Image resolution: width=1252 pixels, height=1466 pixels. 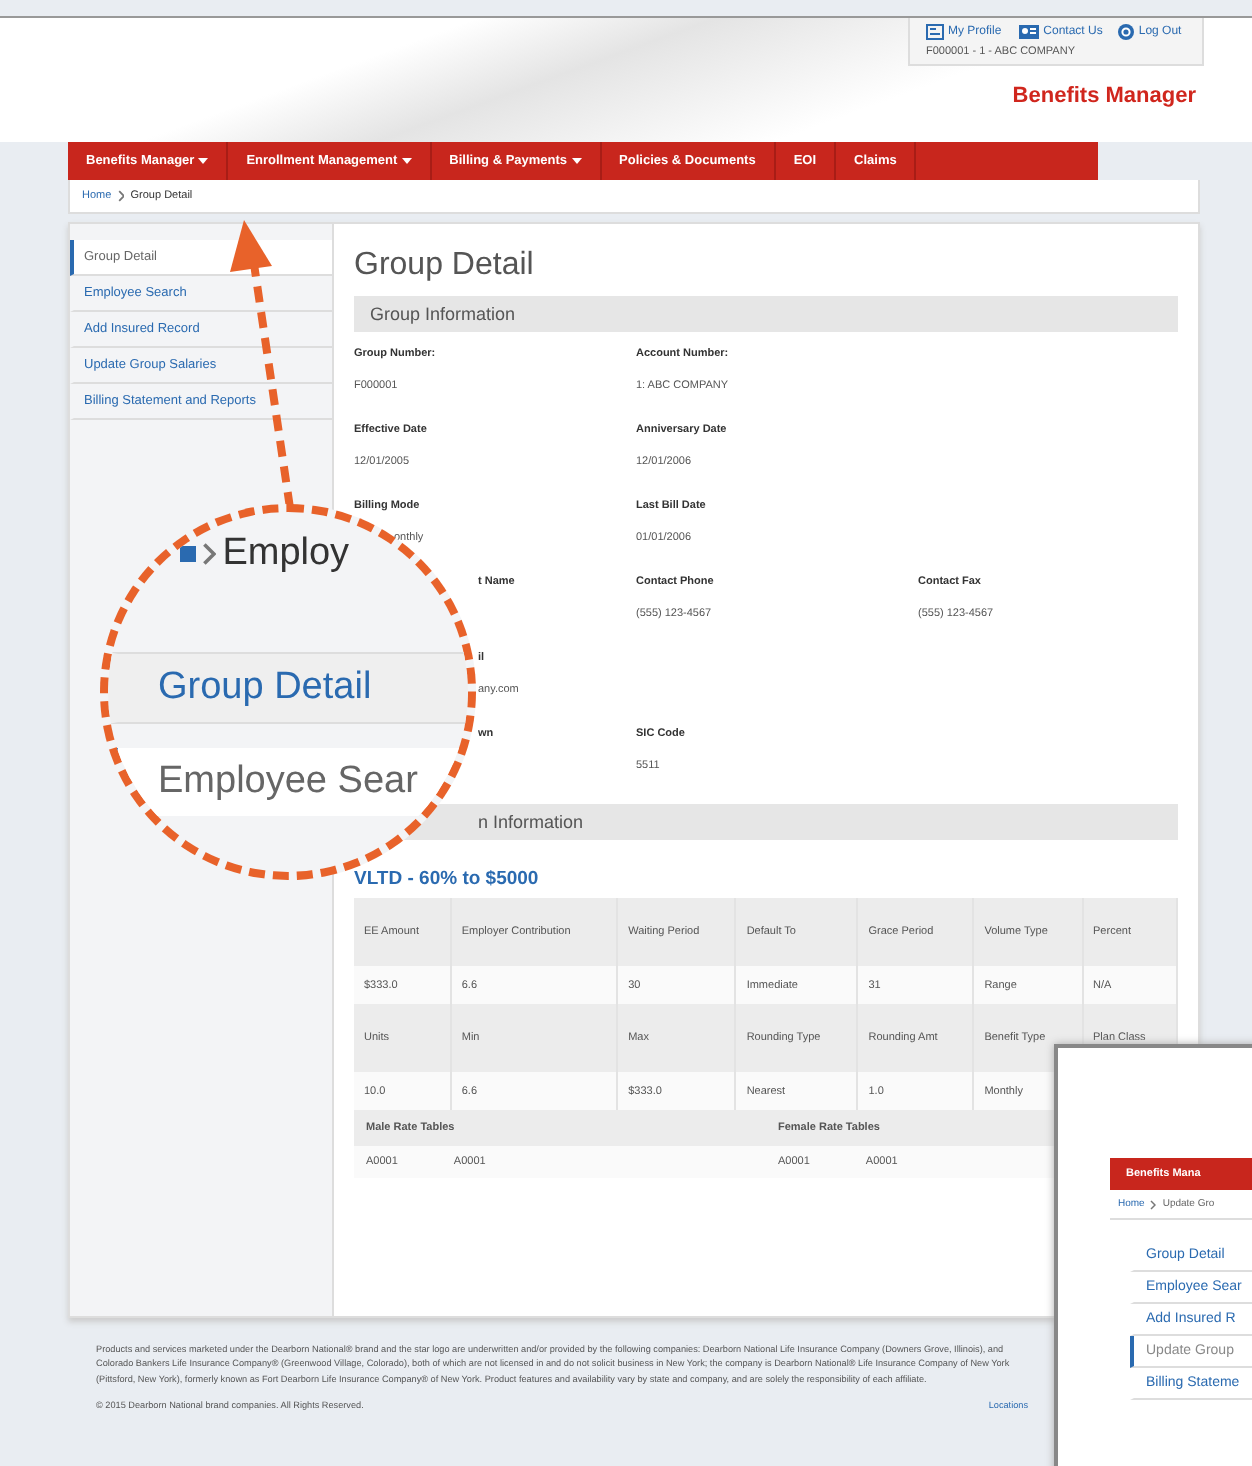 What do you see at coordinates (188, 554) in the screenshot?
I see `home-icon` at bounding box center [188, 554].